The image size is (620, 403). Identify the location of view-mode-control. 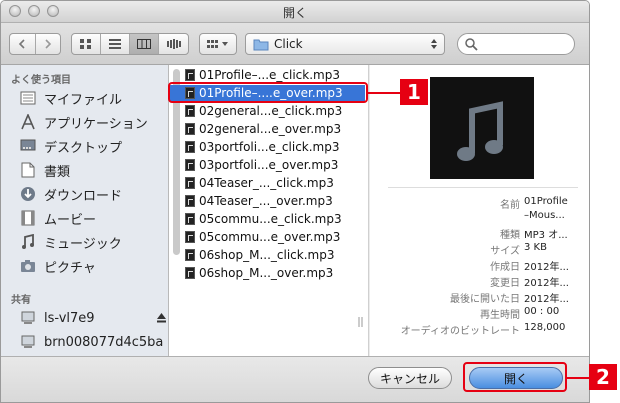
(130, 44).